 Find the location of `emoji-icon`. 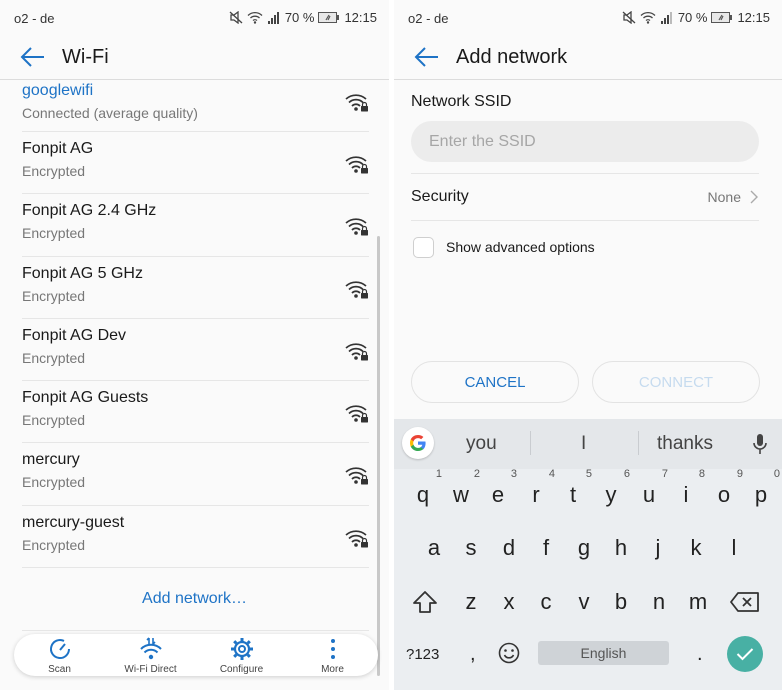

emoji-icon is located at coordinates (509, 653).